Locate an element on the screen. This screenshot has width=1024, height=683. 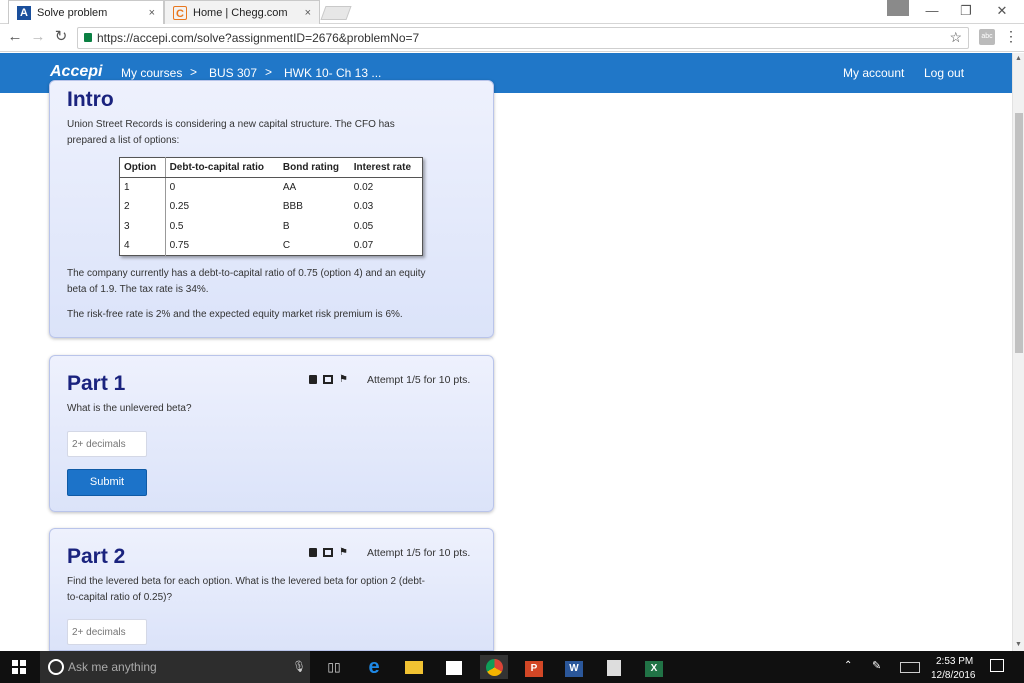
table-row: 3 0.5 B 0.05 is located at coordinates (271, 226).